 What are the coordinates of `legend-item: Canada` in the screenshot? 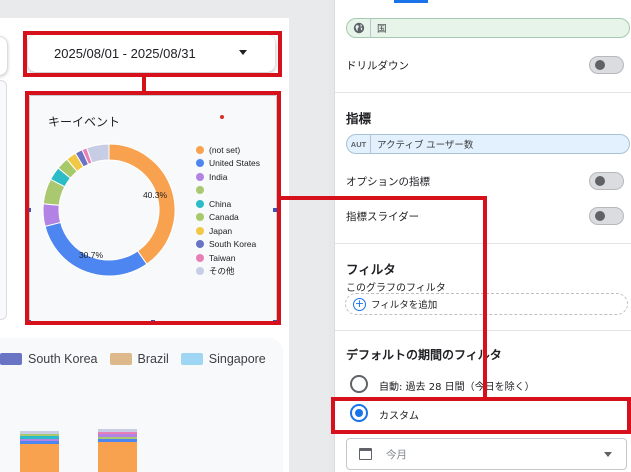 It's located at (228, 218).